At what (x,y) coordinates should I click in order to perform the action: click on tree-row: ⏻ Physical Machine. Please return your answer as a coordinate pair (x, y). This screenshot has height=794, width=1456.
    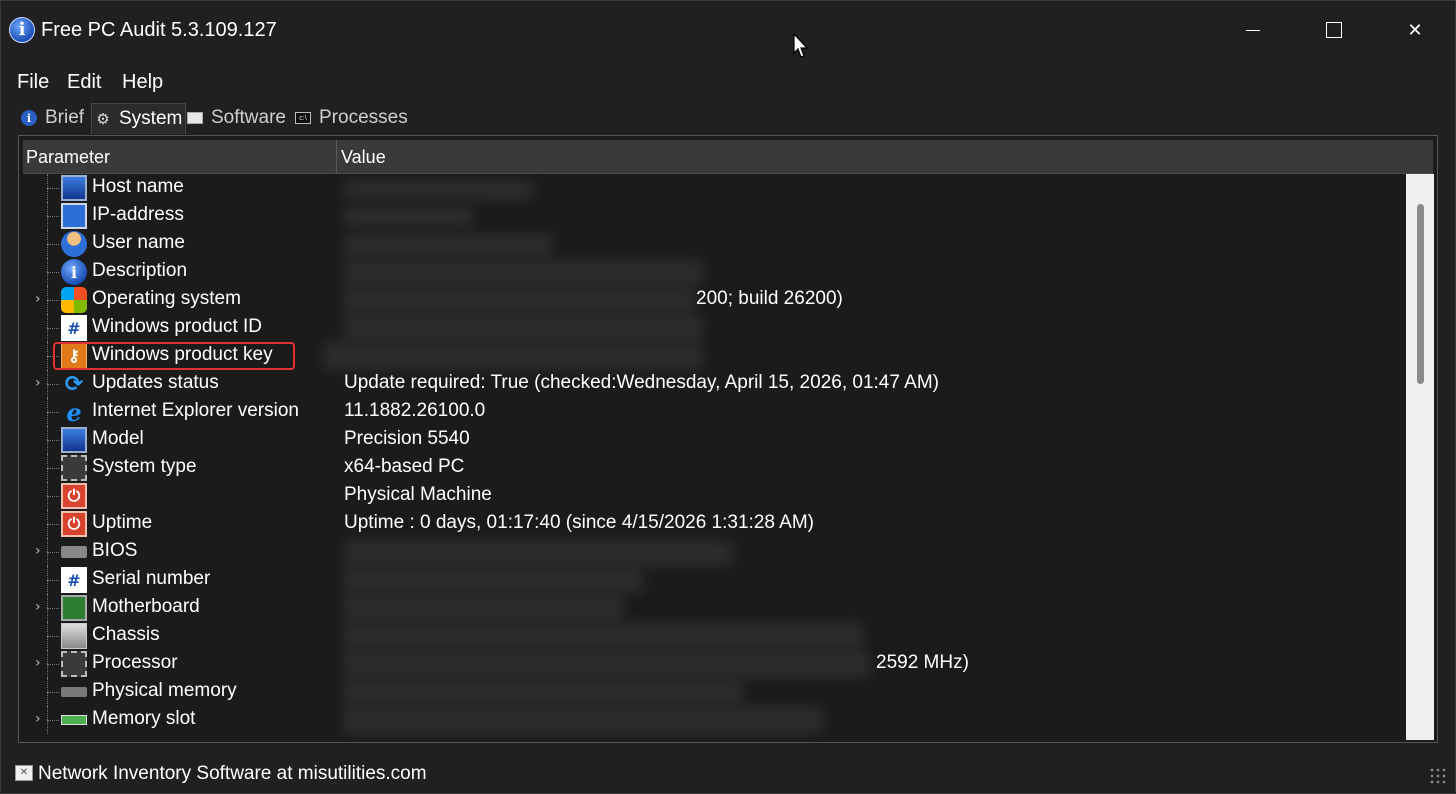
    Looking at the image, I should click on (714, 496).